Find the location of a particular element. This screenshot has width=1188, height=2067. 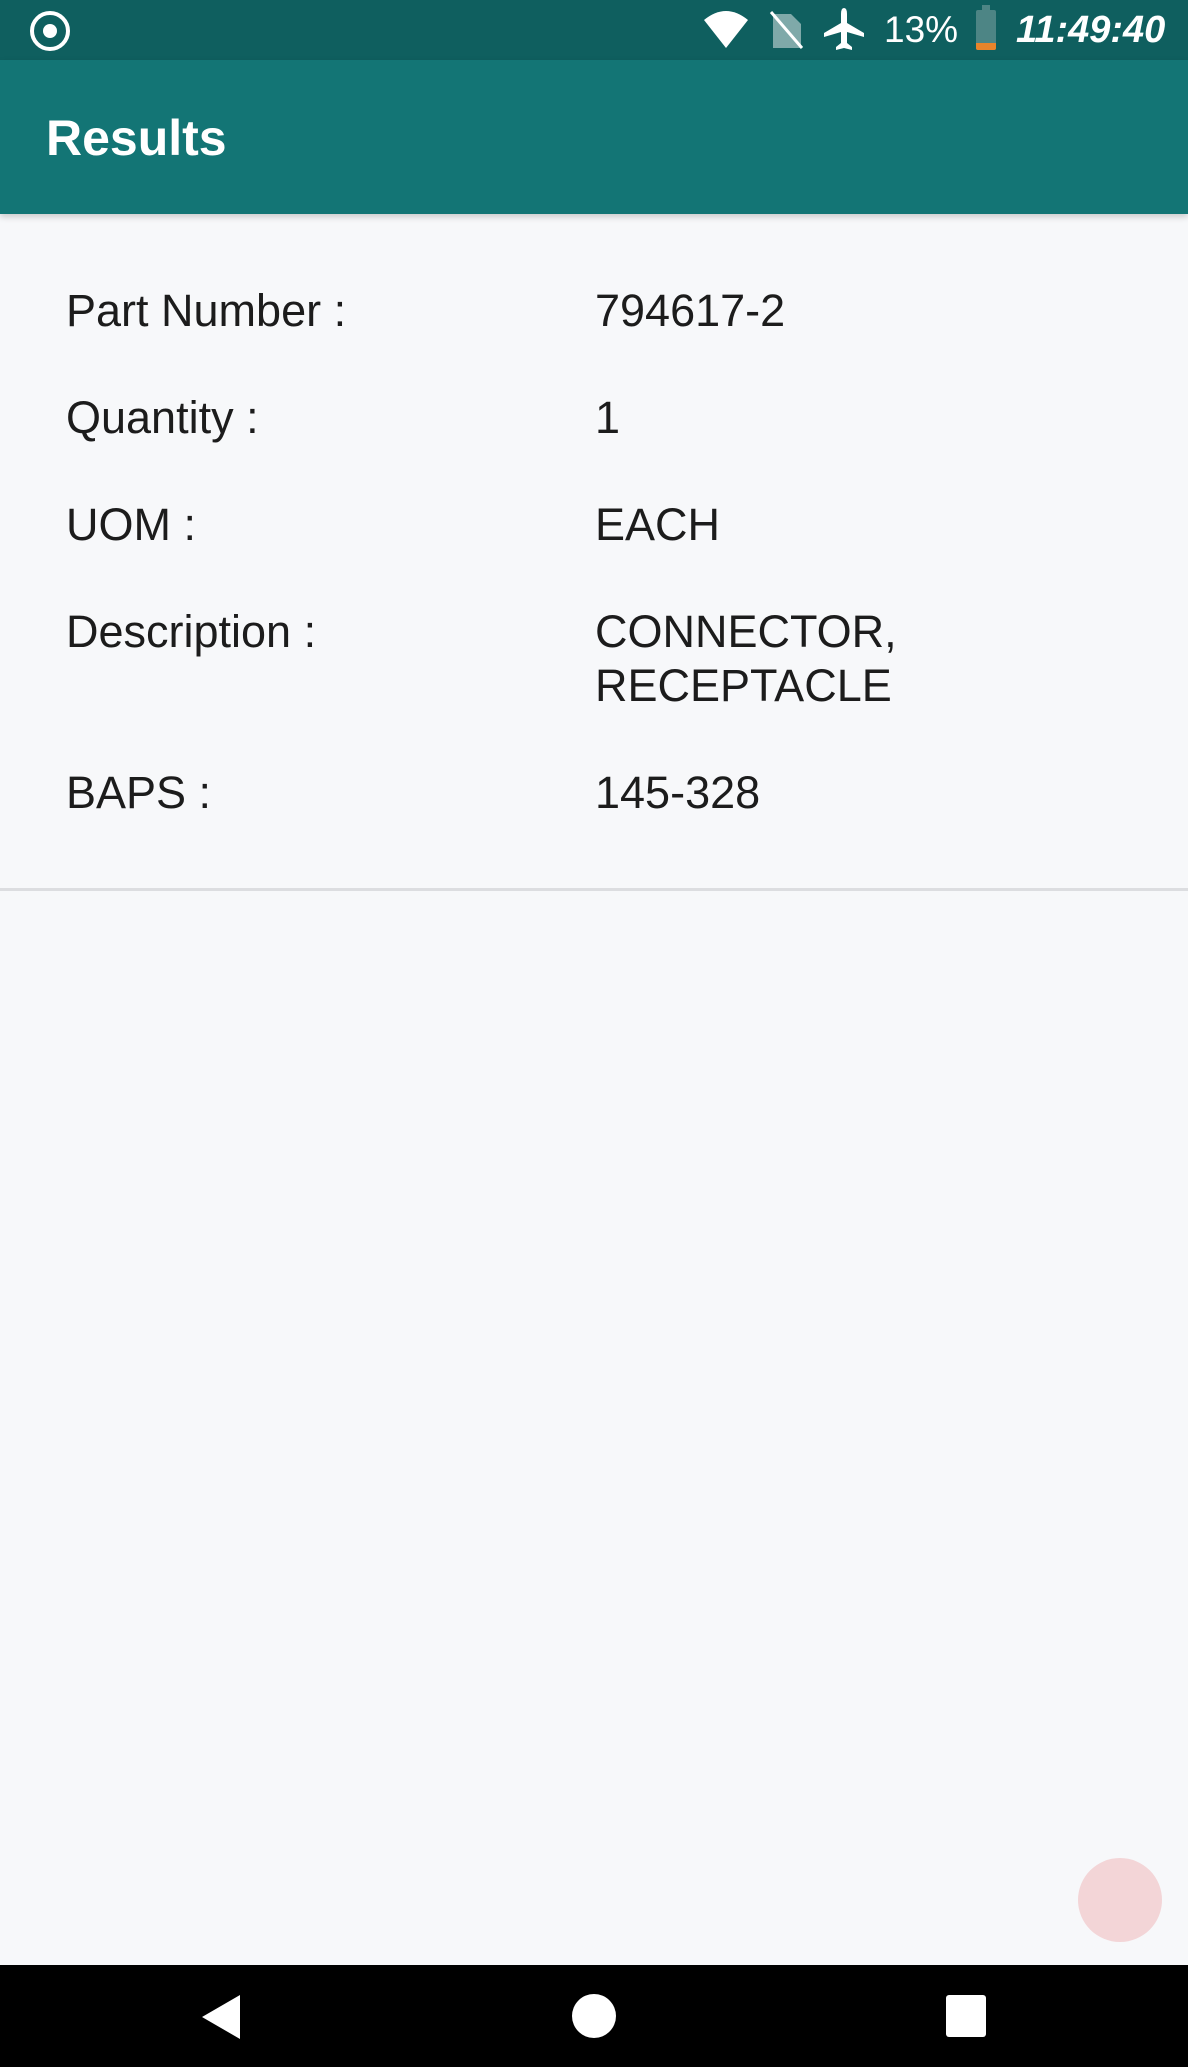

floating-action-button is located at coordinates (1120, 1900).